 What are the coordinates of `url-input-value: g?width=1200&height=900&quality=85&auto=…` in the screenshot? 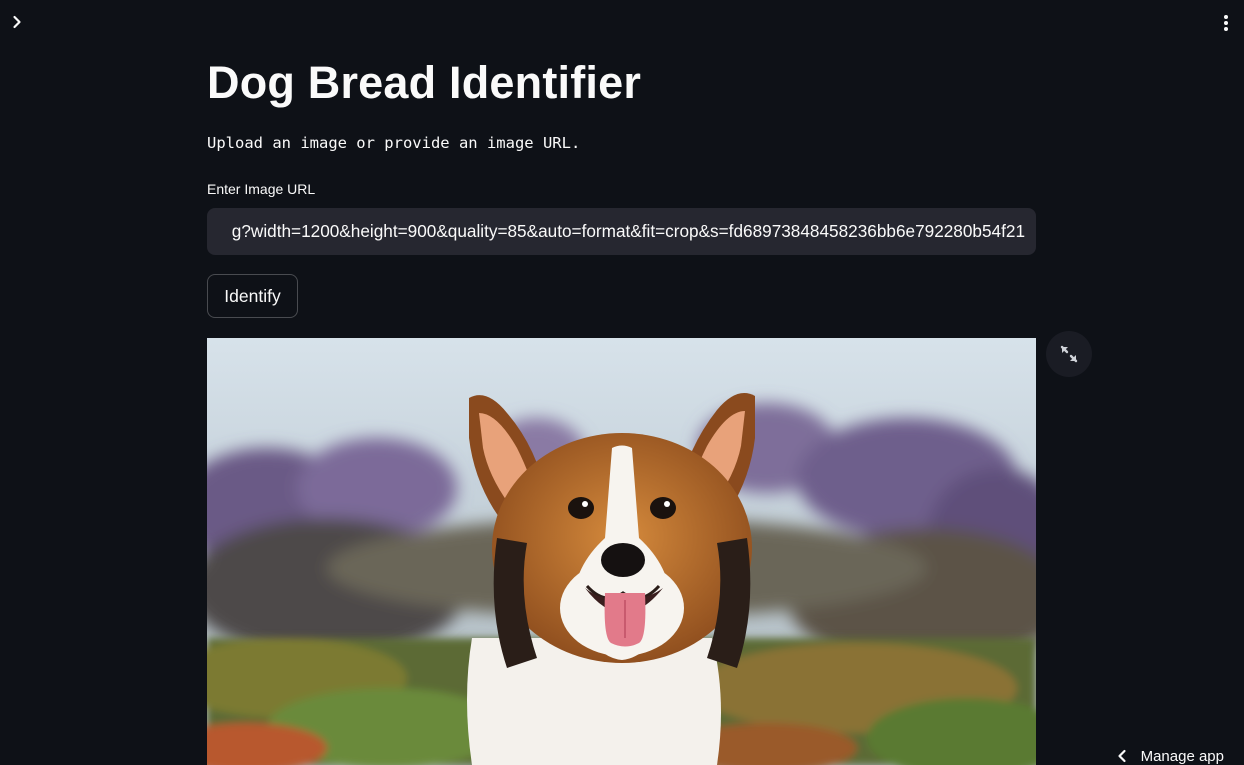 It's located at (628, 231).